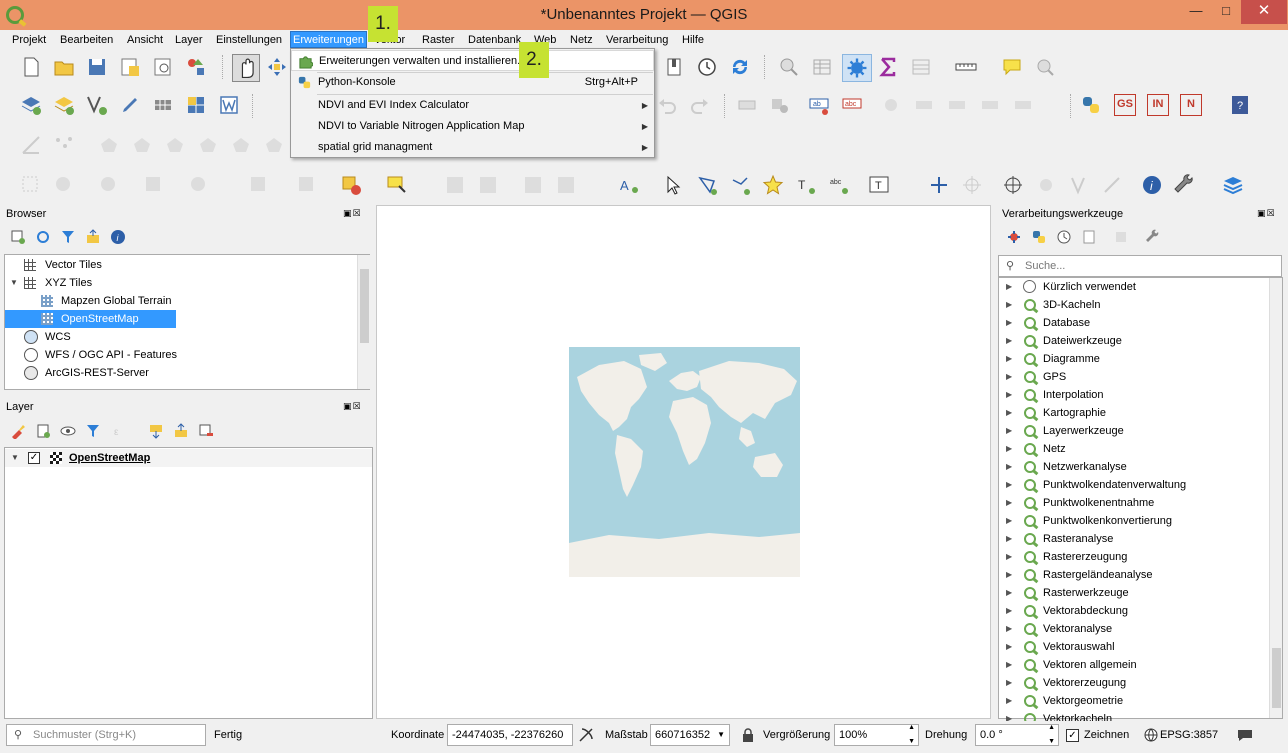  I want to click on processing-group: ▶ Interpolation, so click(1134, 395).